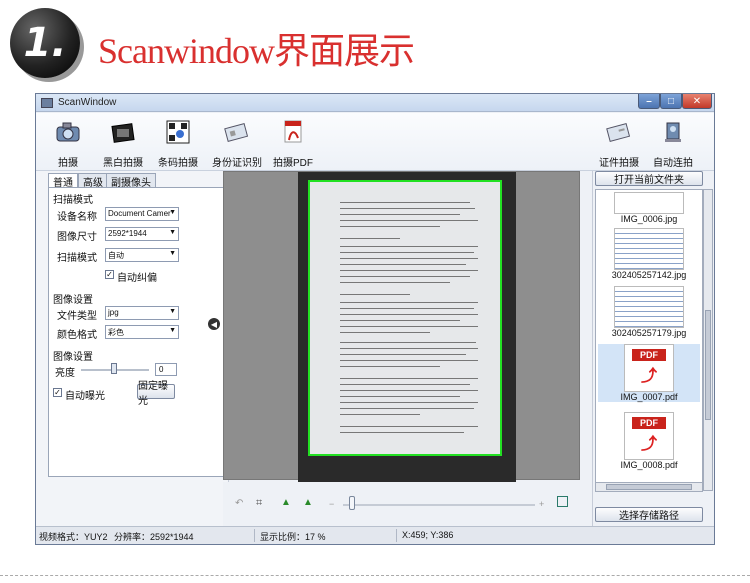  What do you see at coordinates (286, 502) in the screenshot?
I see `rotate-ccw-icon: ▲` at bounding box center [286, 502].